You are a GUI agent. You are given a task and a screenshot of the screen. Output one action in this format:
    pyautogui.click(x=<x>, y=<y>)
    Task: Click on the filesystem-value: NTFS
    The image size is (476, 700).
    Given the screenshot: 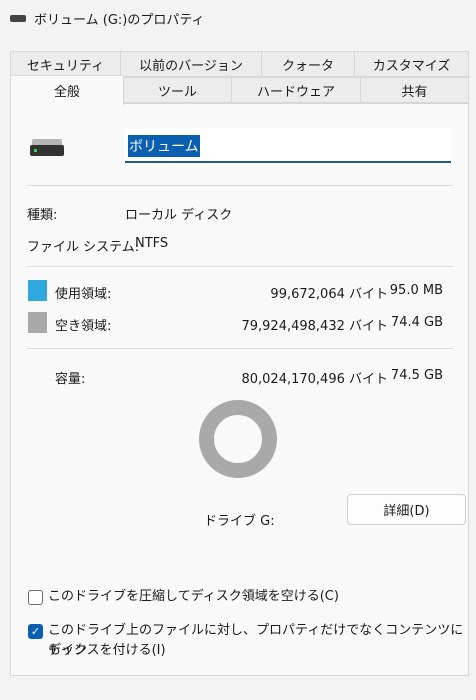 What is the action you would take?
    pyautogui.click(x=152, y=243)
    